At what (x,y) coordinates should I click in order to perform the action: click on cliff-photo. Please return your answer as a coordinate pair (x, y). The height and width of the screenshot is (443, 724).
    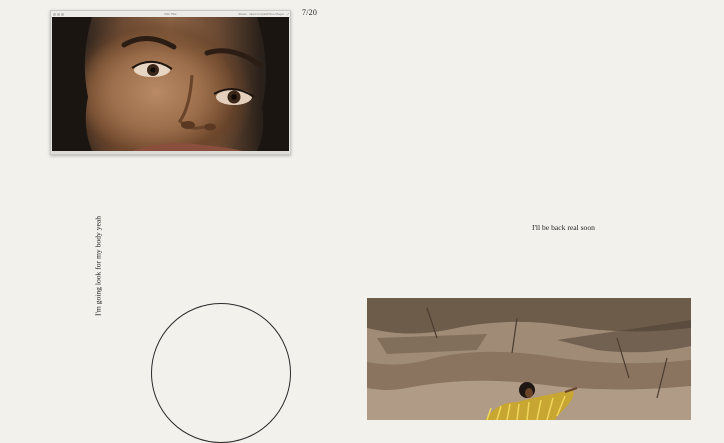
    Looking at the image, I should click on (529, 359).